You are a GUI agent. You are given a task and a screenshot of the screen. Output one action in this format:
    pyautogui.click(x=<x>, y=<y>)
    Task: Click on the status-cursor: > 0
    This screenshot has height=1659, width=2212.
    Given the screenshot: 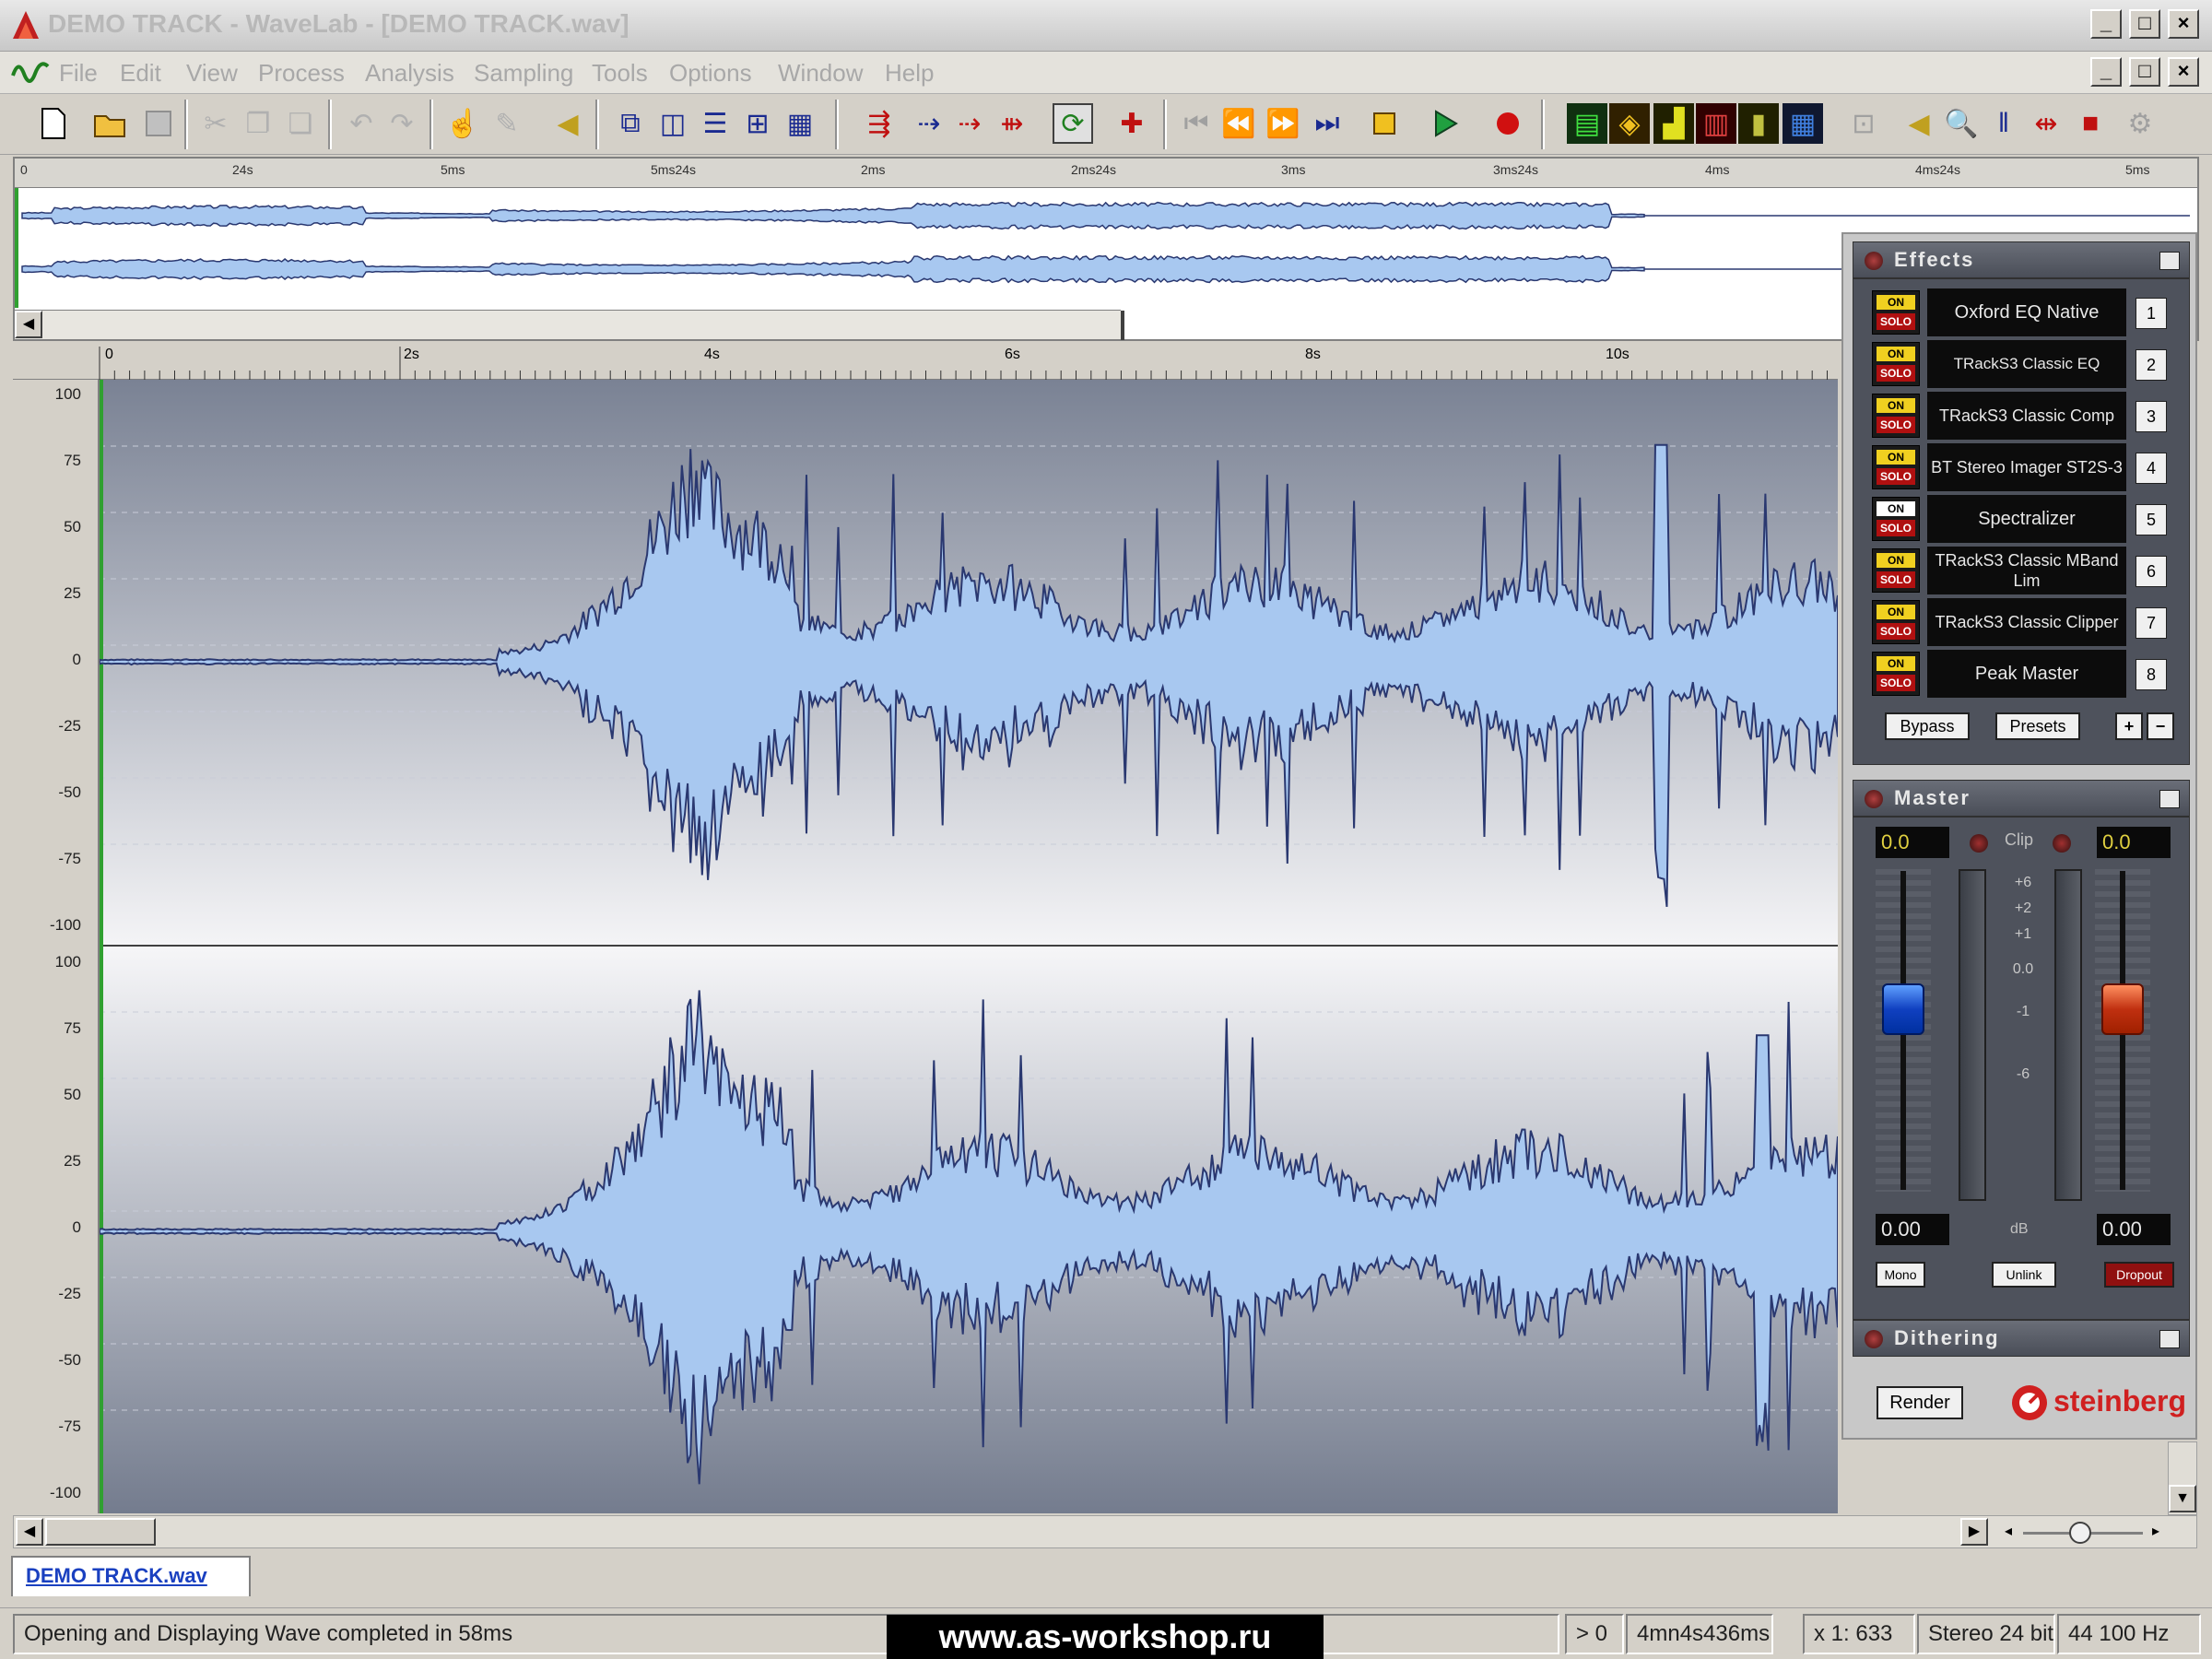 What is the action you would take?
    pyautogui.click(x=1594, y=1634)
    